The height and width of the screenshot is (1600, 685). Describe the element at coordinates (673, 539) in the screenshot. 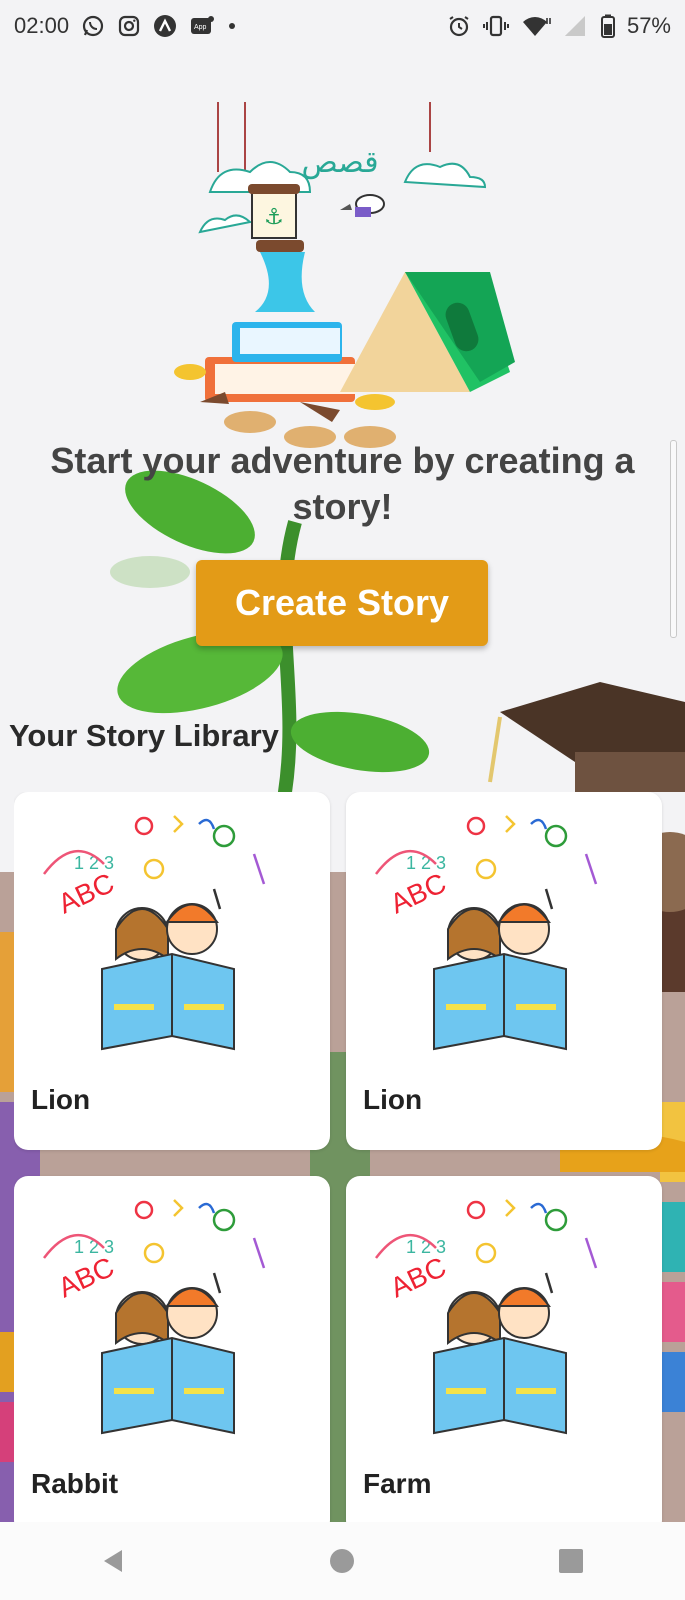

I see `scrollbar` at that location.